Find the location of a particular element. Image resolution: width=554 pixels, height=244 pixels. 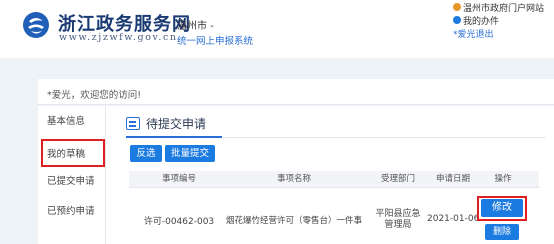

section-title: 待提交申请 is located at coordinates (176, 124).